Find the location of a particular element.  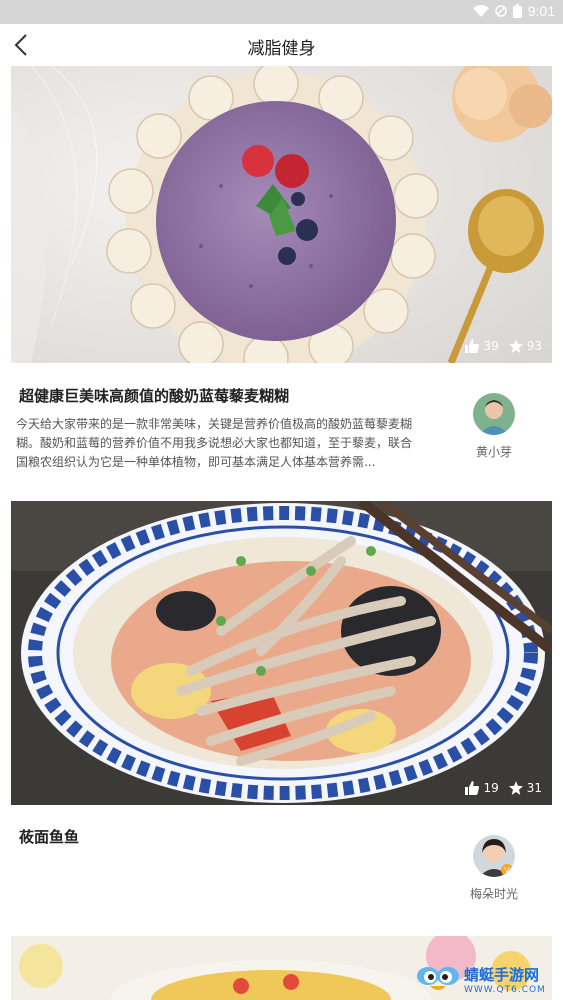

page-title: 减脂健身 is located at coordinates (281, 49).